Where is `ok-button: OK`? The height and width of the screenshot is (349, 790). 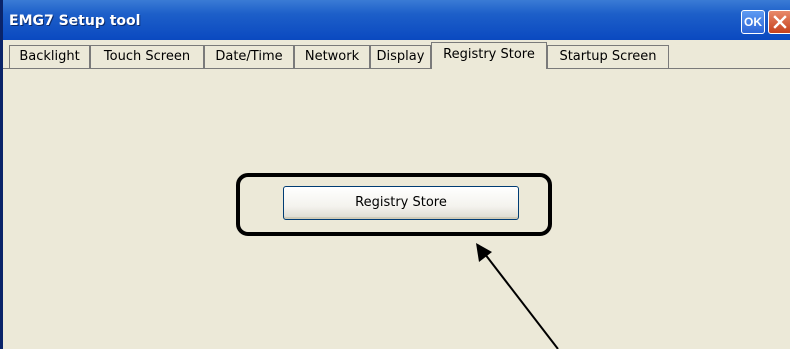
ok-button: OK is located at coordinates (753, 22).